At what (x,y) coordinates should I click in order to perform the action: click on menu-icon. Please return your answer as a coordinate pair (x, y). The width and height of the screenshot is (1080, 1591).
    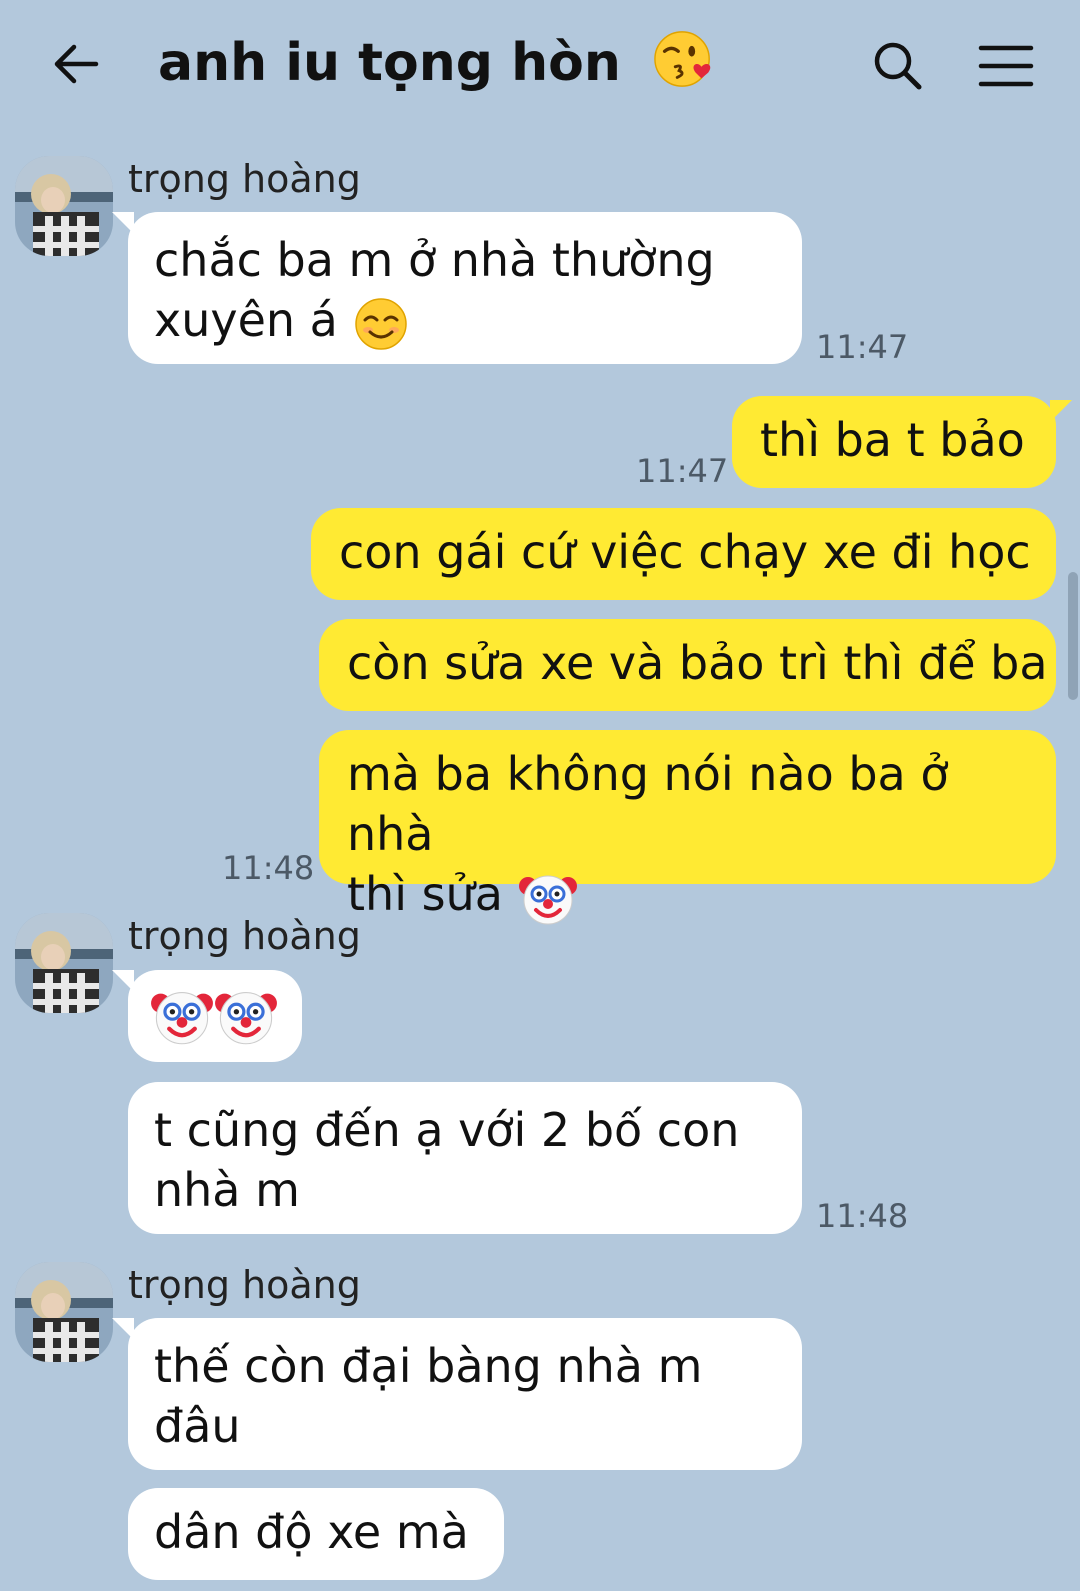
    Looking at the image, I should click on (1006, 66).